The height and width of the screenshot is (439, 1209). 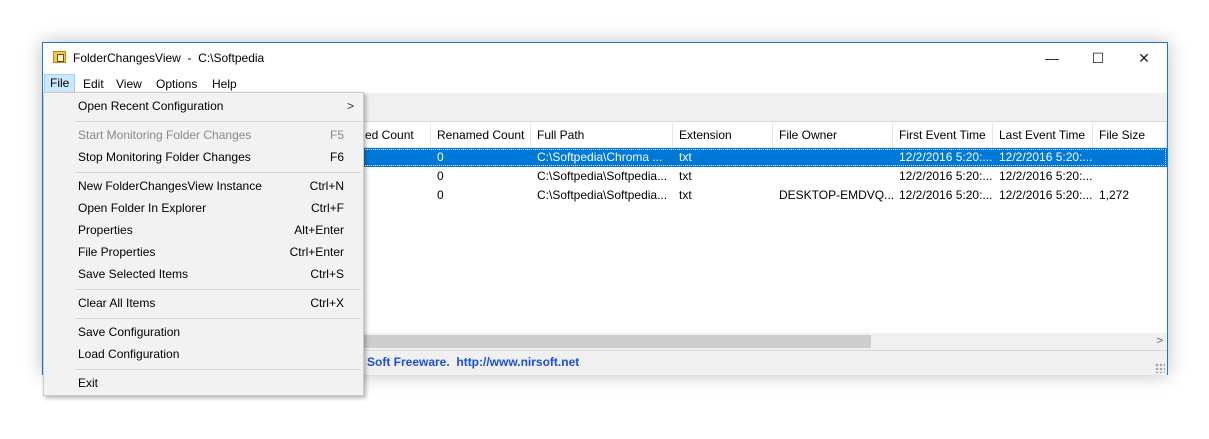 I want to click on menu-help: Help, so click(x=224, y=84).